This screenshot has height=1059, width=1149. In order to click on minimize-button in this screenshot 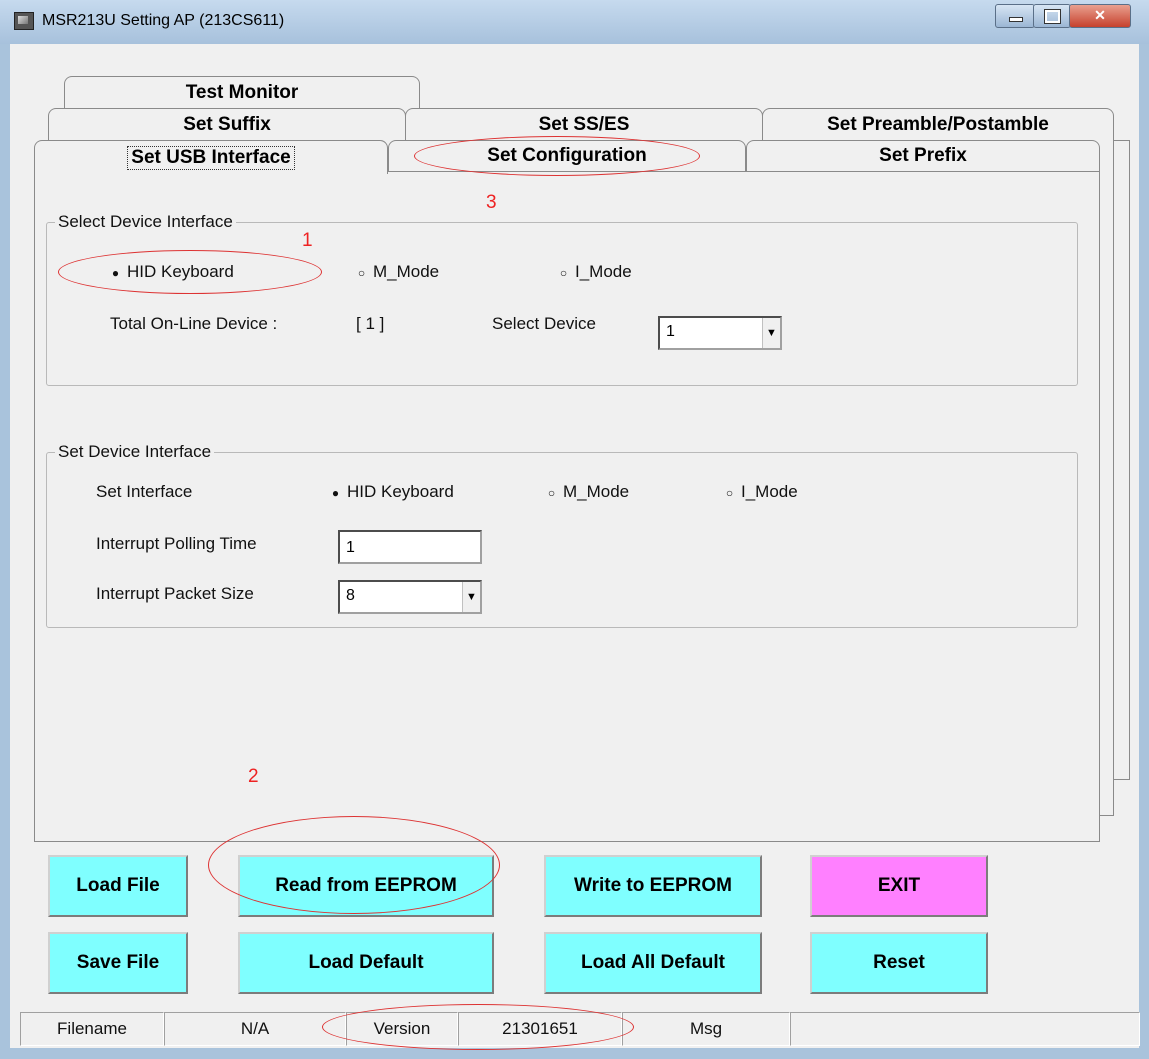, I will do `click(1015, 16)`.